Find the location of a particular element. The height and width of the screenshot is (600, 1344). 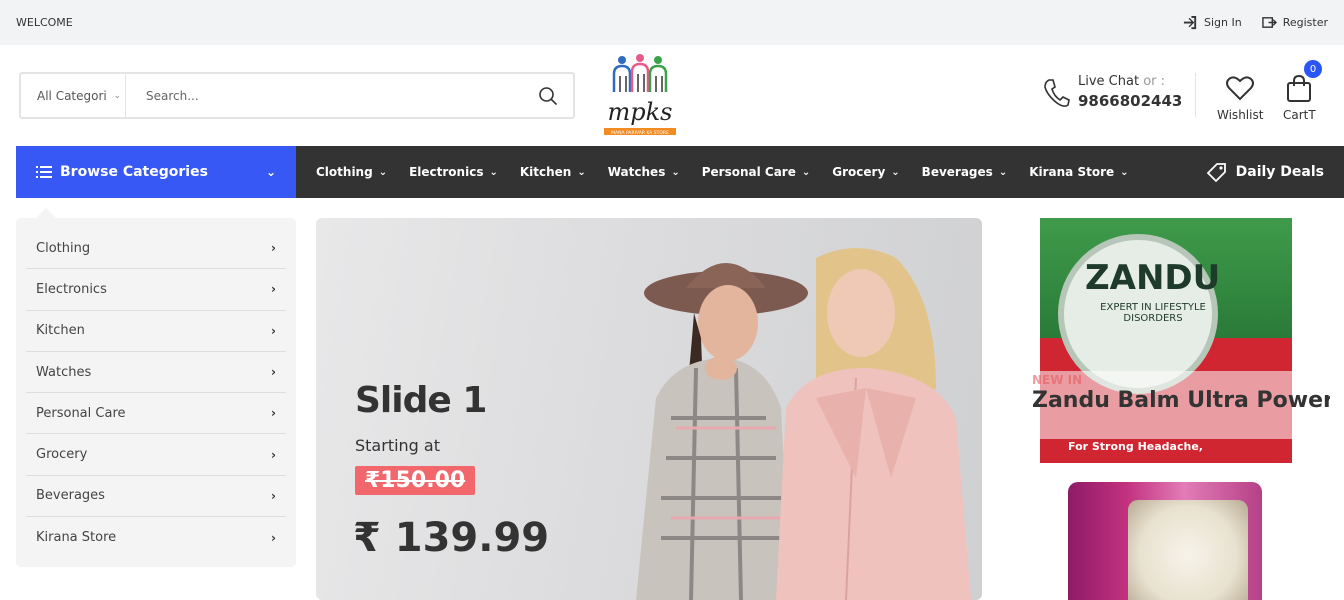

account-links: Sign In Register is located at coordinates (1255, 22).